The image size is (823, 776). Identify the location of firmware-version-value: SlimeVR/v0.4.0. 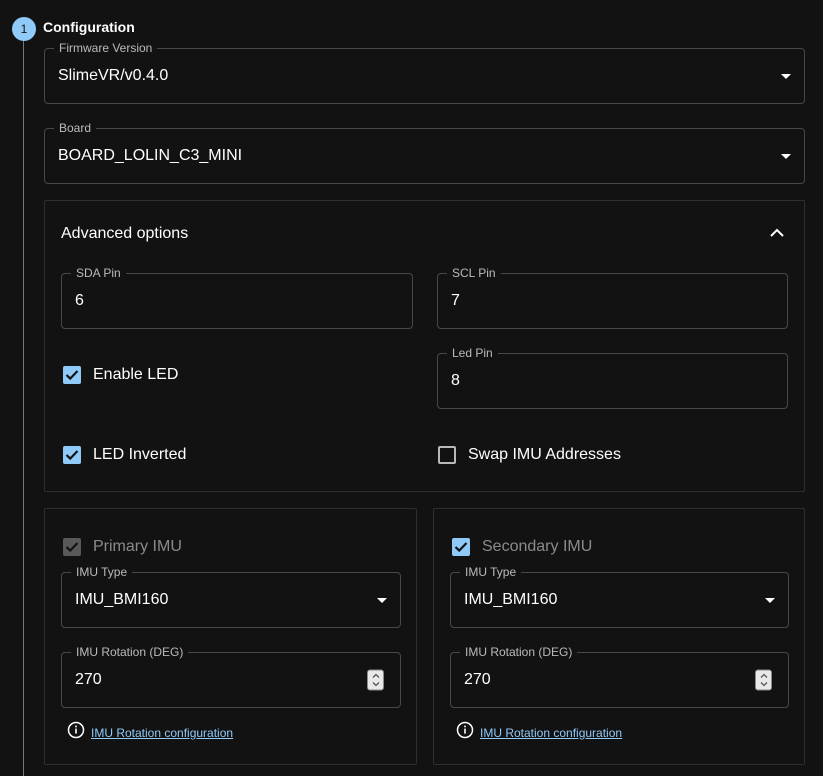
(113, 75).